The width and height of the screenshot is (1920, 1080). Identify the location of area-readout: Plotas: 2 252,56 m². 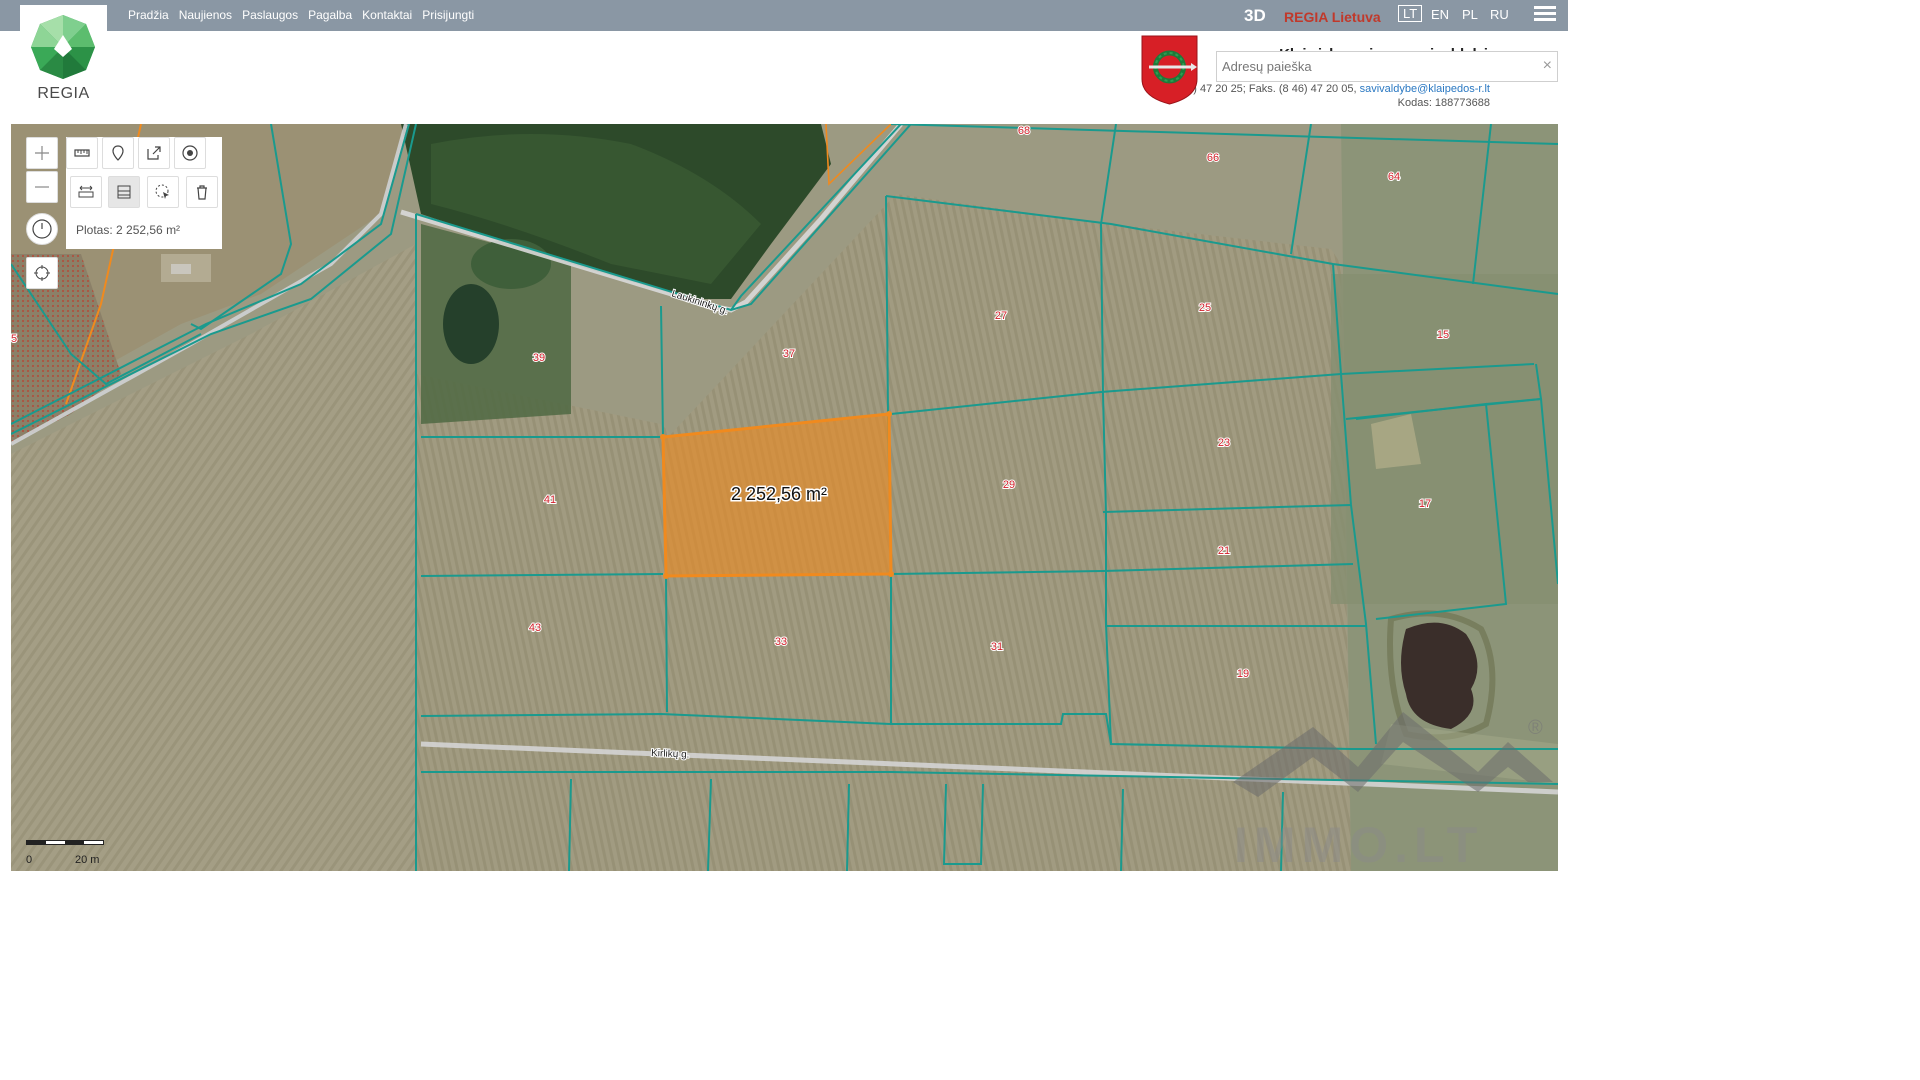
(128, 230).